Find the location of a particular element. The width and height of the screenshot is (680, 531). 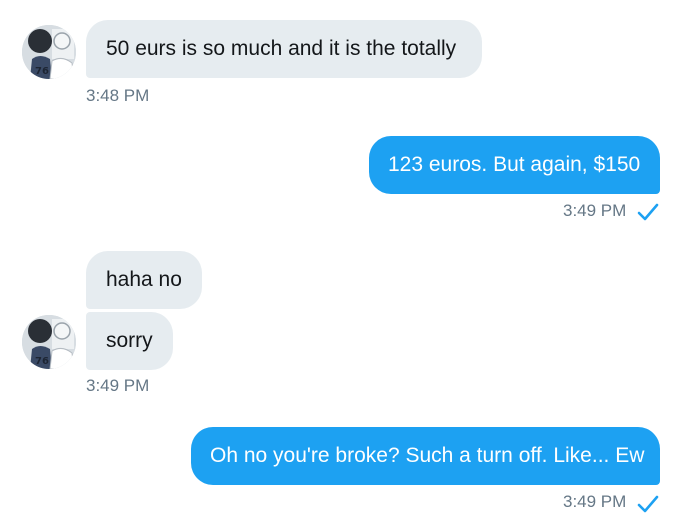

message-bubble-incoming: sorry is located at coordinates (129, 341).